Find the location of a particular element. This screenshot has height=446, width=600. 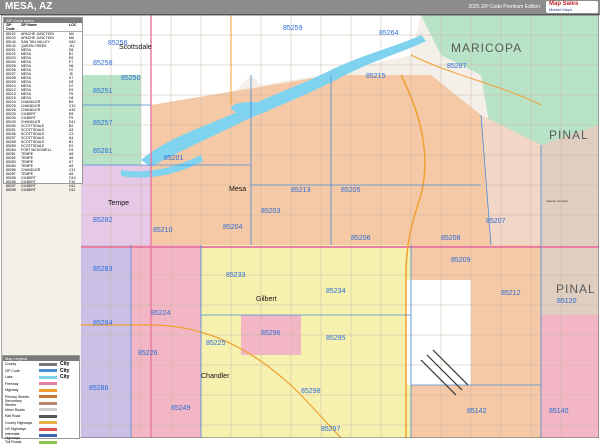

legend-label: Primary Streets is located at coordinates (17, 396).